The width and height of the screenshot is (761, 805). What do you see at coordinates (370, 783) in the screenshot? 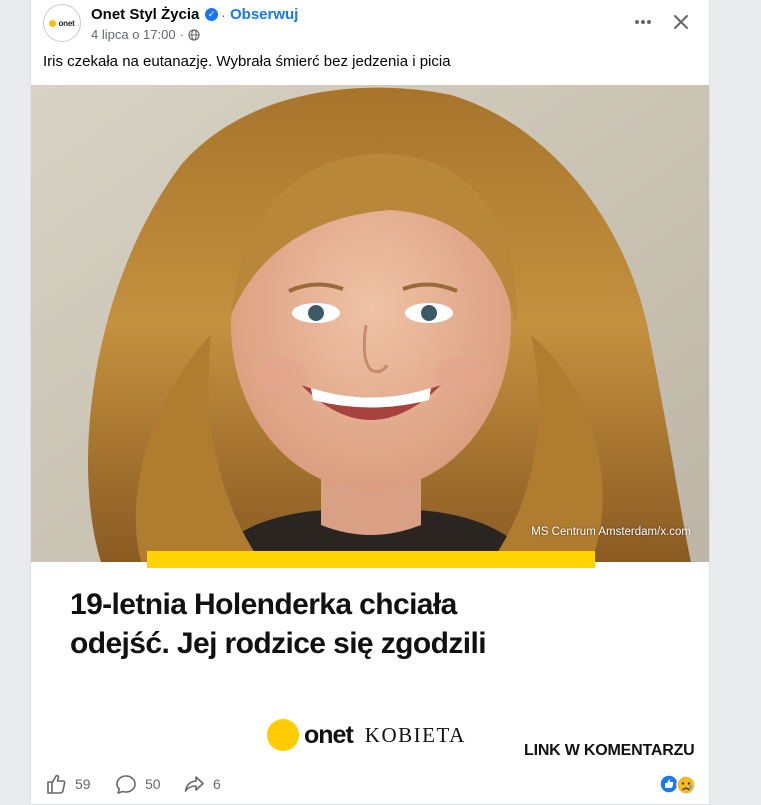
I see `post-actions-bar: 59 50 6` at bounding box center [370, 783].